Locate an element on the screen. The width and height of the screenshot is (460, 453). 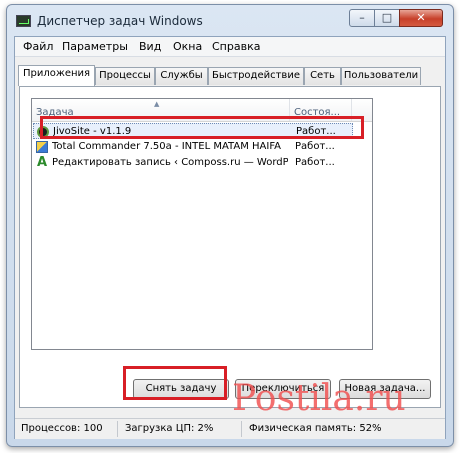
title-bar: Диспетчер задач Windows – □ ✕ is located at coordinates (230, 20).